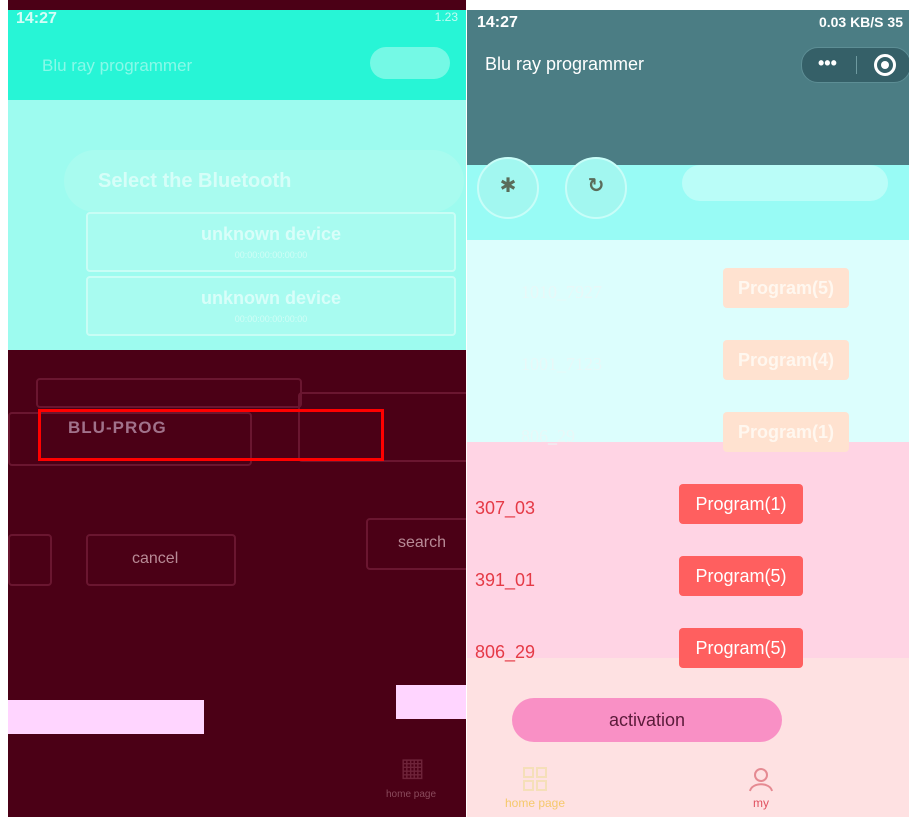 Image resolution: width=909 pixels, height=817 pixels. What do you see at coordinates (415, 767) in the screenshot?
I see `home-grid-icon: ▦` at bounding box center [415, 767].